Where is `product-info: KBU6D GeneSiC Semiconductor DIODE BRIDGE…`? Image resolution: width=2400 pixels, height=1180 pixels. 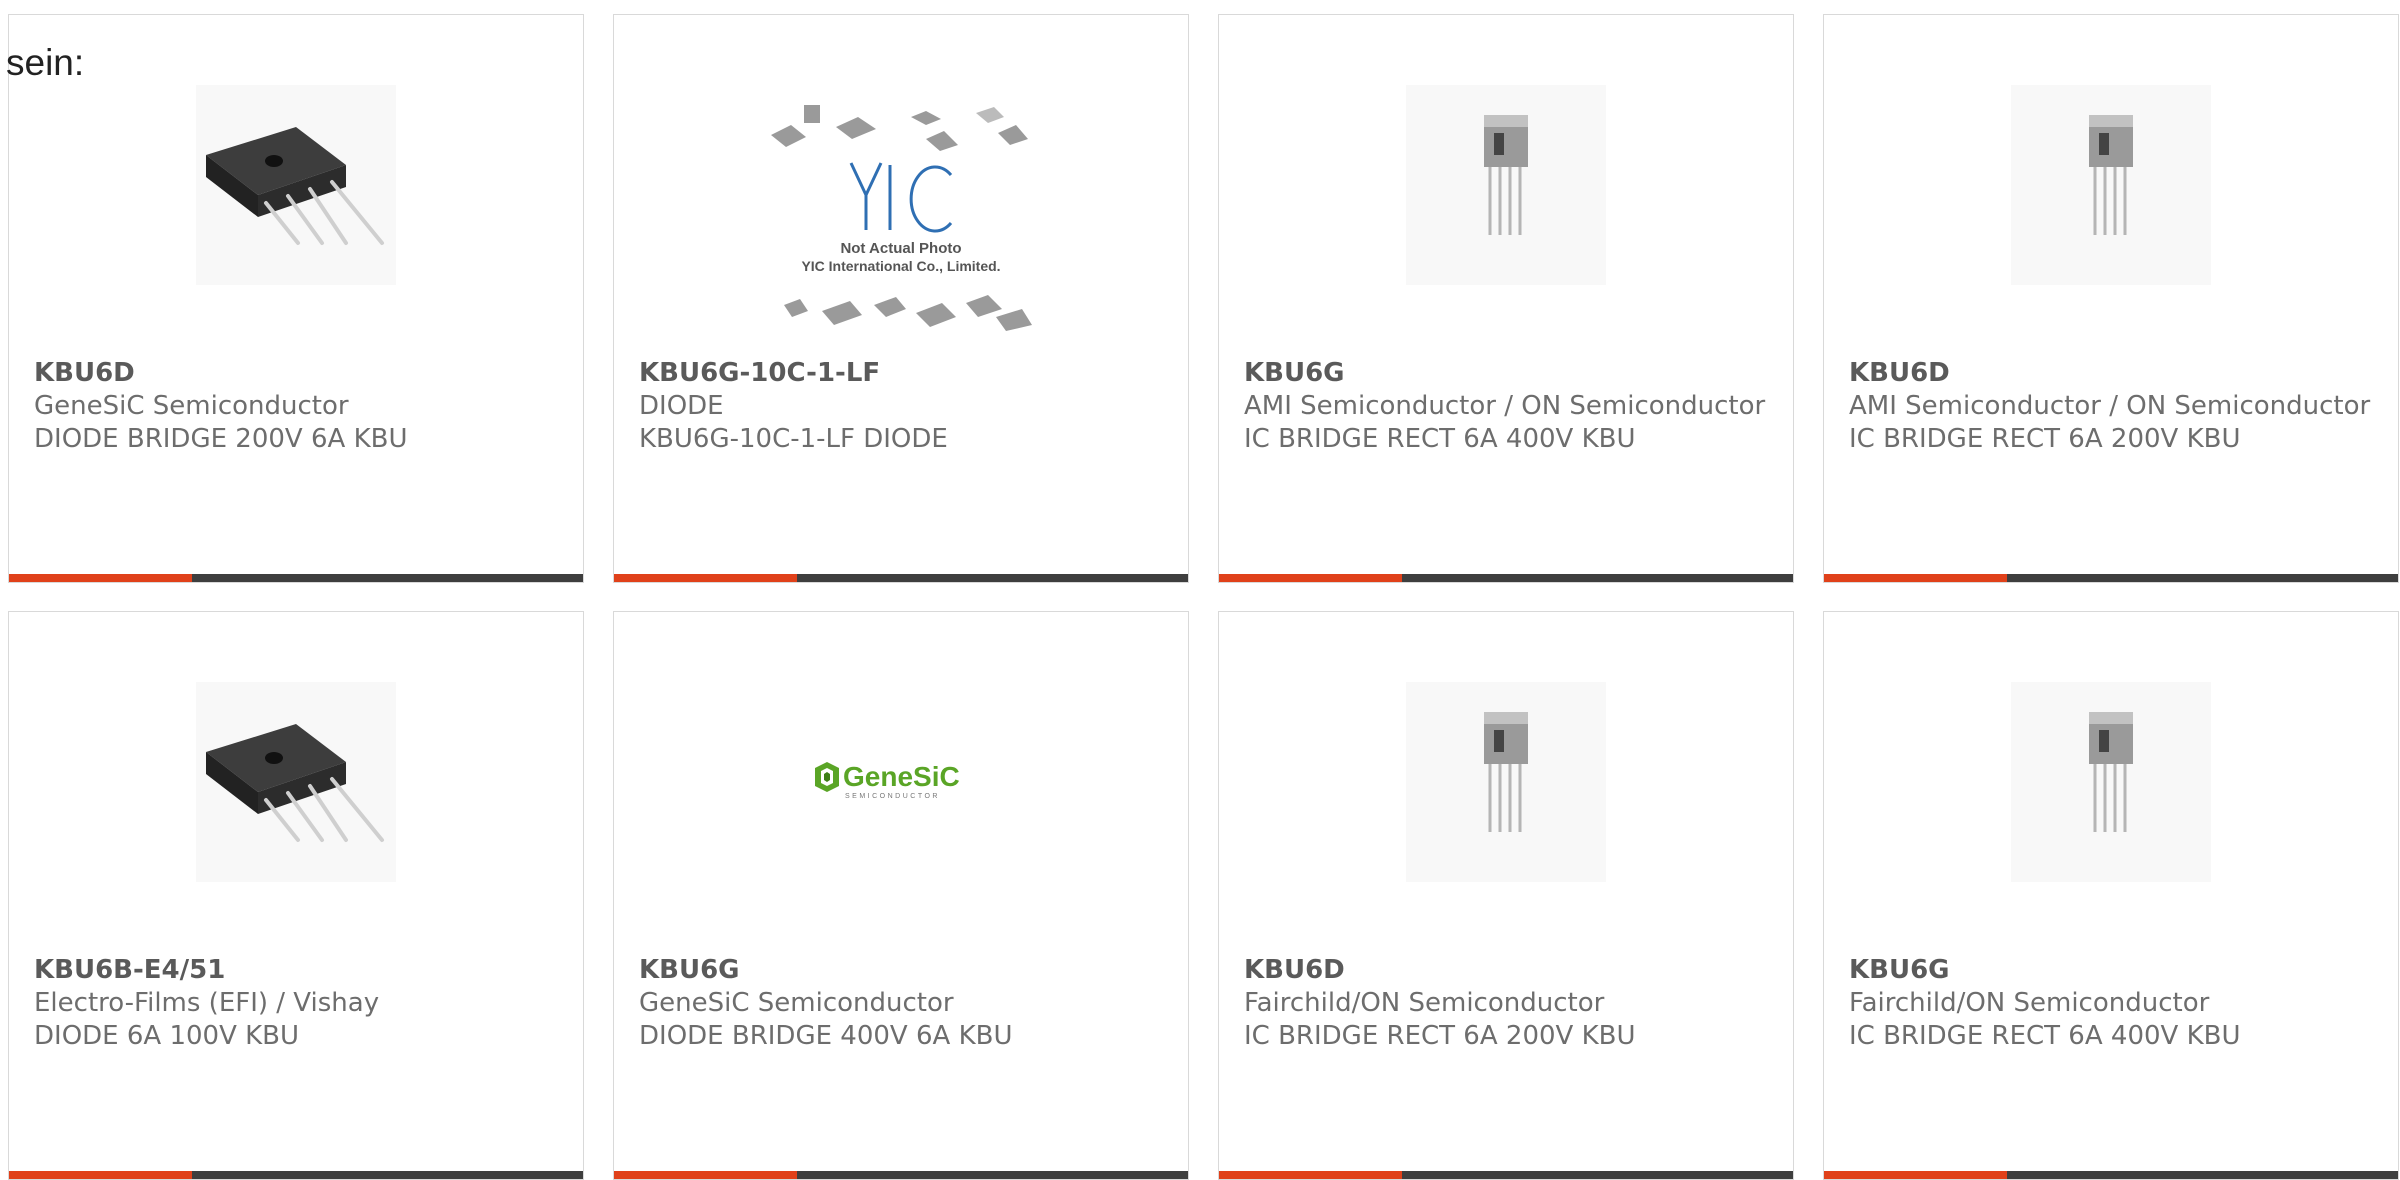 product-info: KBU6D GeneSiC Semiconductor DIODE BRIDGE… is located at coordinates (298, 406).